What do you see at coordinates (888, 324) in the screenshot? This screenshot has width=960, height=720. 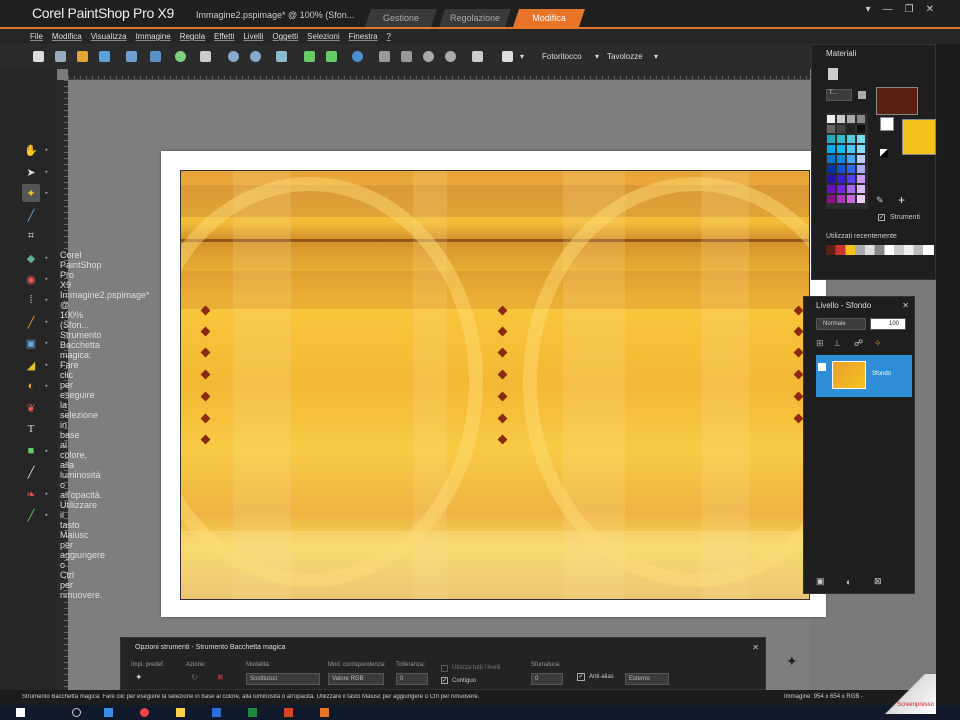 I see `opacity-input: 100` at bounding box center [888, 324].